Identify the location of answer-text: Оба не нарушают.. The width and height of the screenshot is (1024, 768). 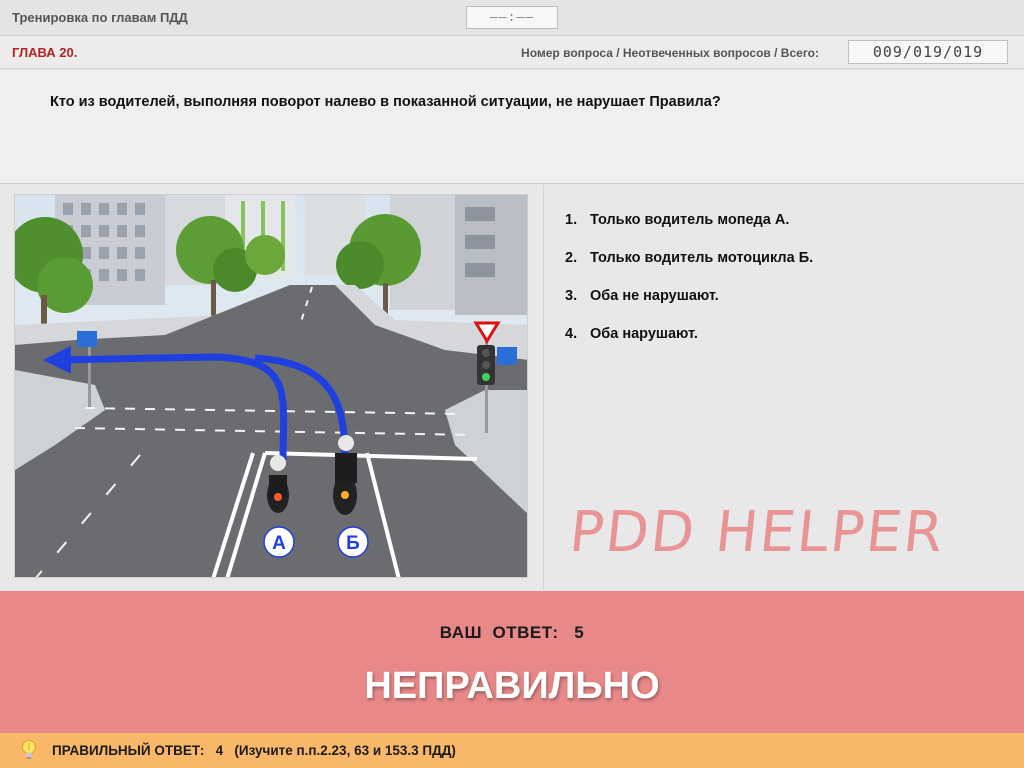
(654, 296).